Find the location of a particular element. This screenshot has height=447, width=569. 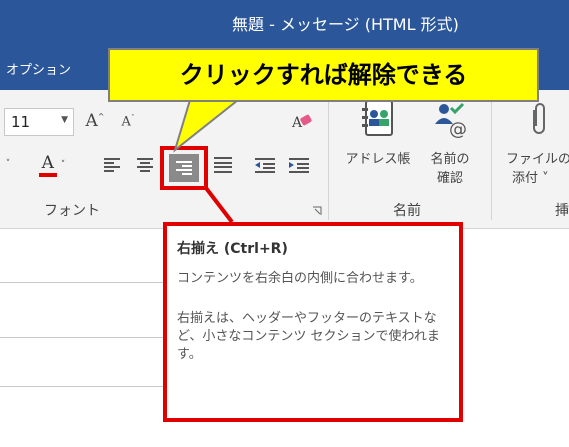

tab-options: オプション is located at coordinates (38, 68).